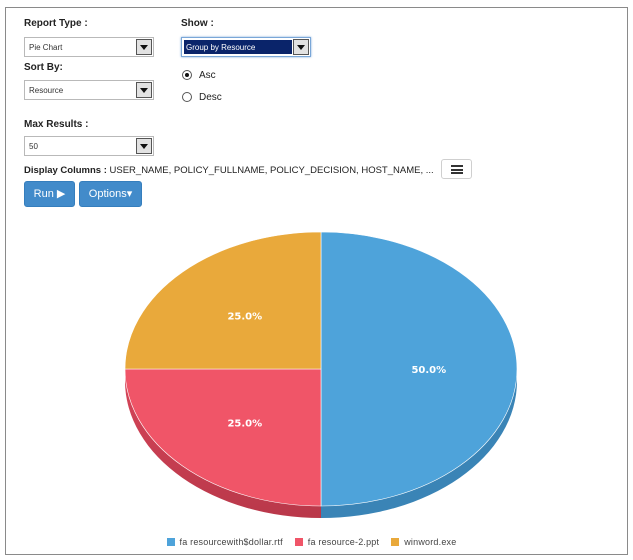 Image resolution: width=633 pixels, height=560 pixels. I want to click on sort-by-label: Sort By:, so click(43, 67).